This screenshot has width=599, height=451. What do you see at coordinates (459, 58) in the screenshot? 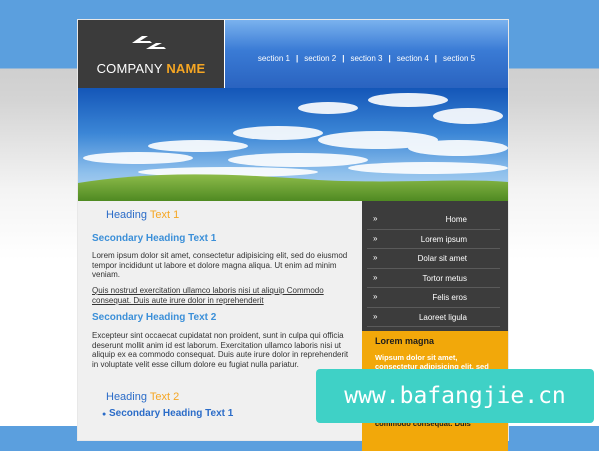
I see `nav-section-5: section 5` at bounding box center [459, 58].